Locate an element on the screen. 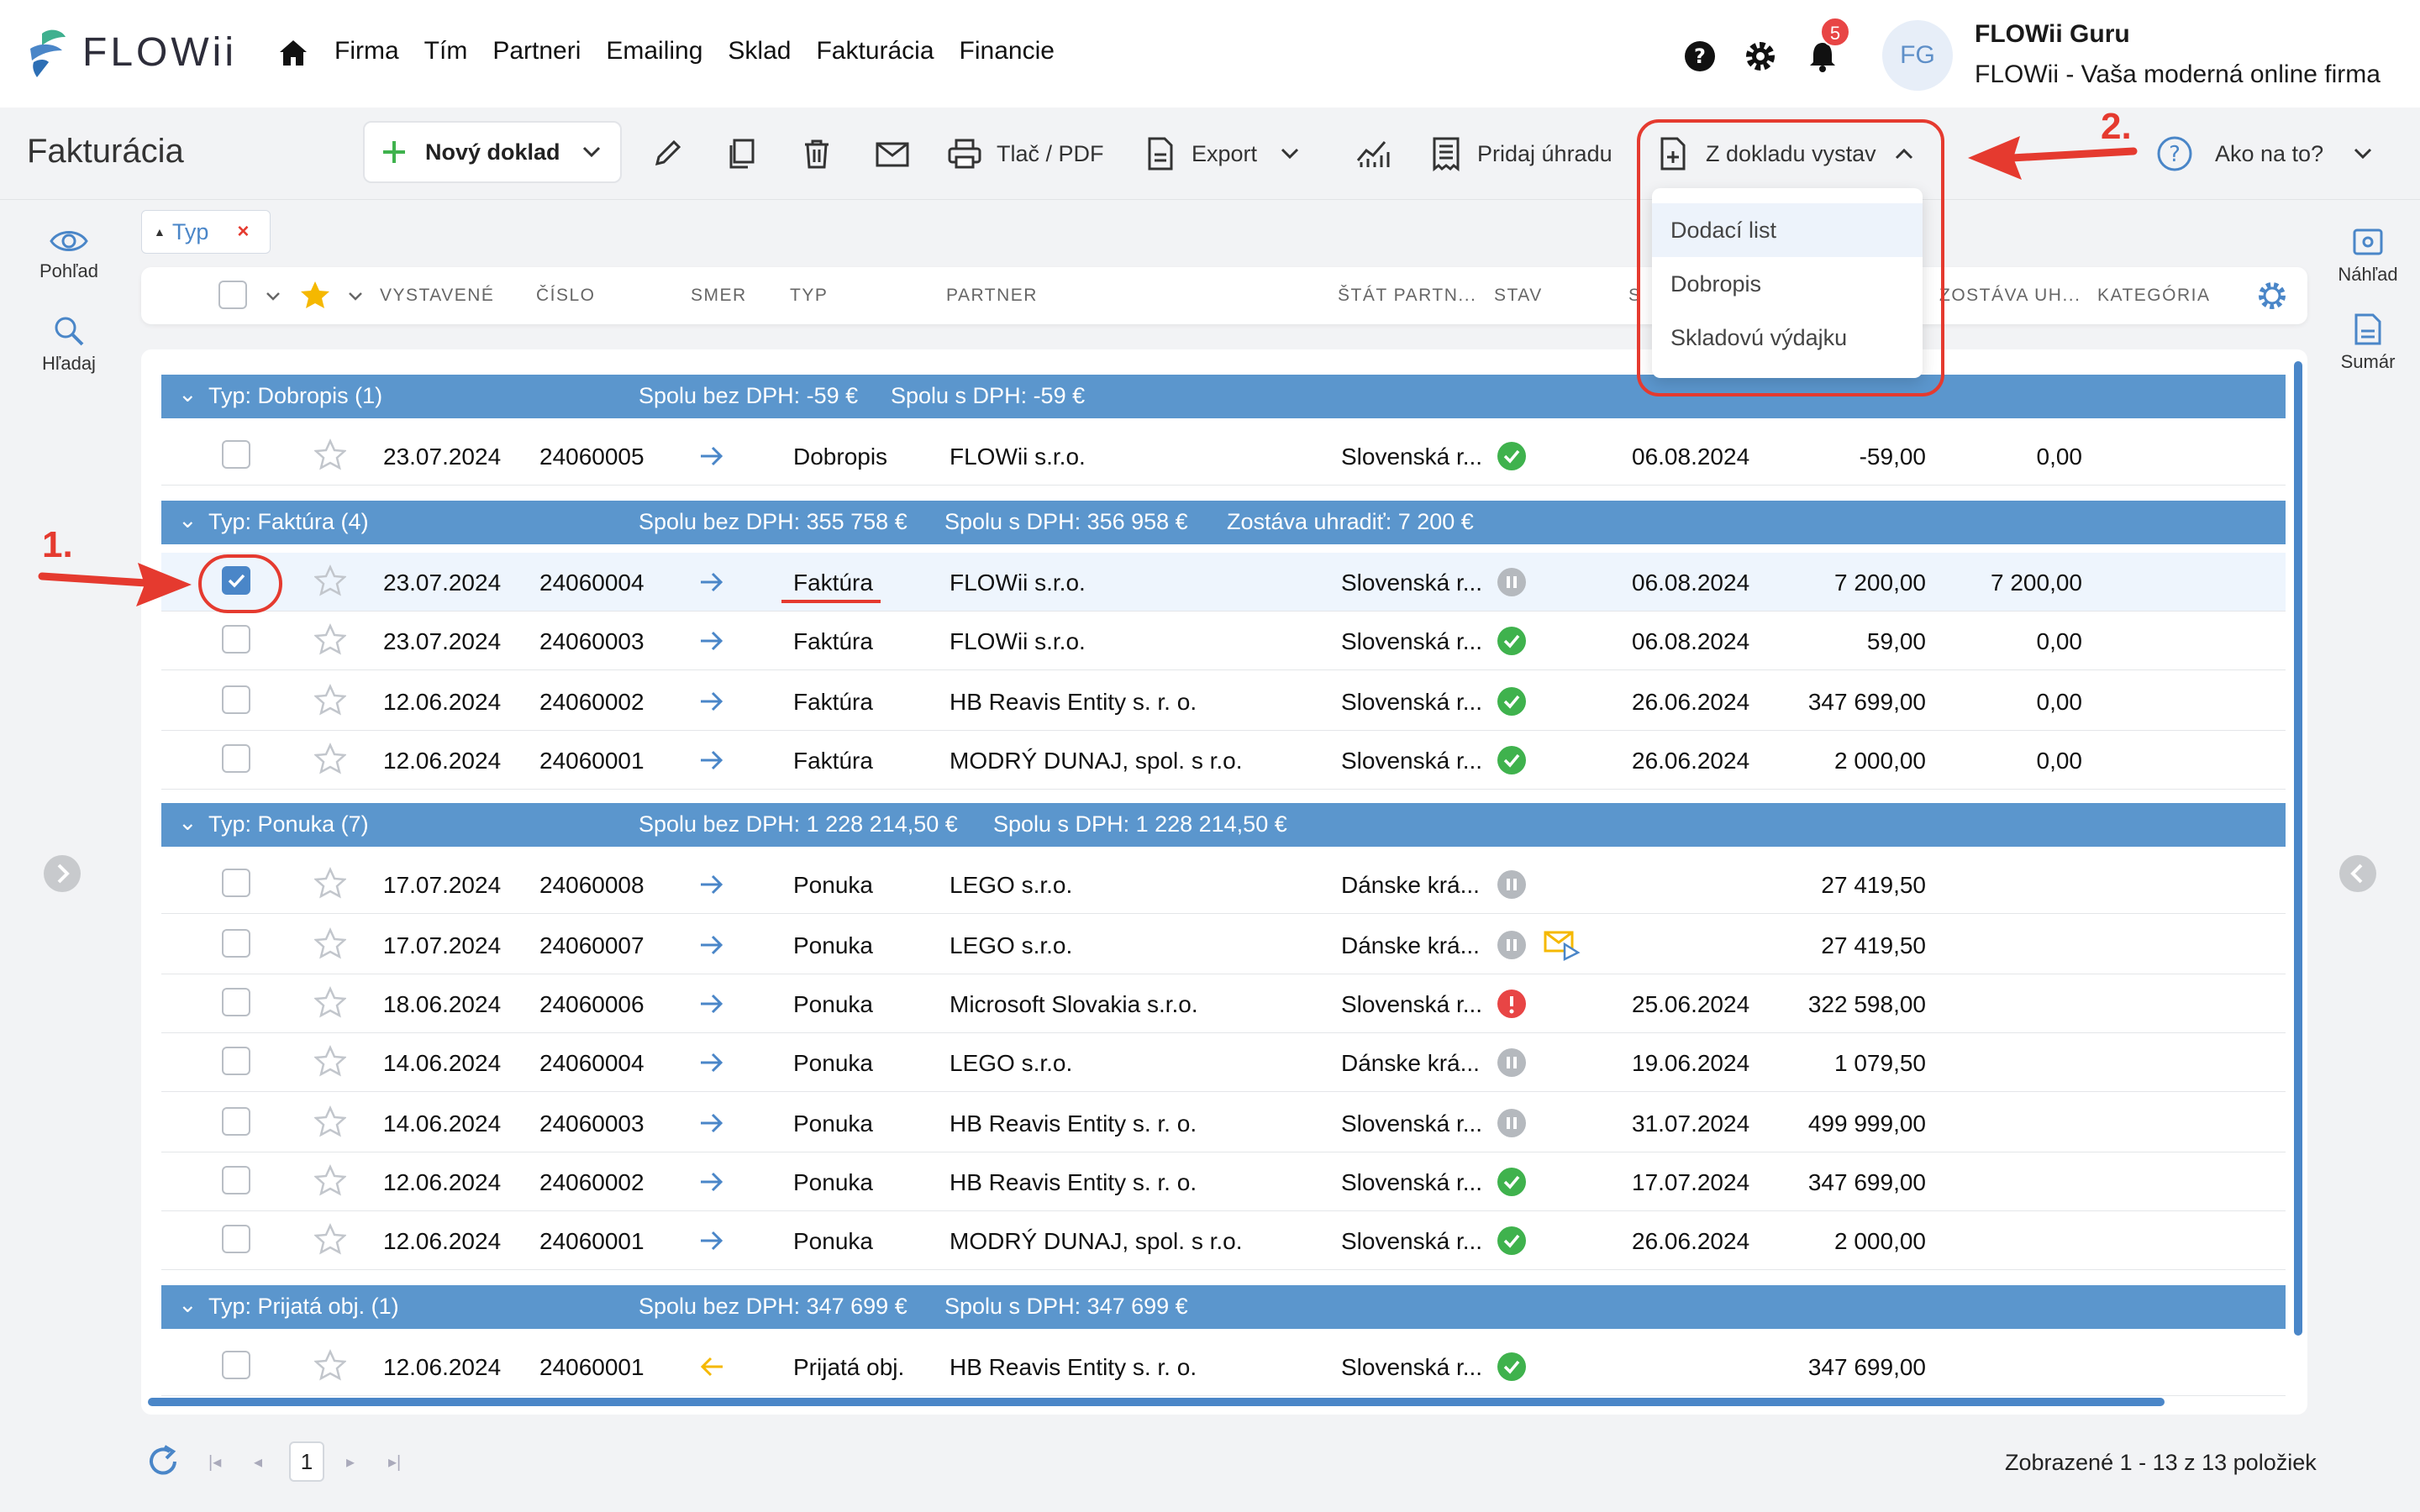 The image size is (2420, 1512). prev-page-icon: ◂ is located at coordinates (258, 1462).